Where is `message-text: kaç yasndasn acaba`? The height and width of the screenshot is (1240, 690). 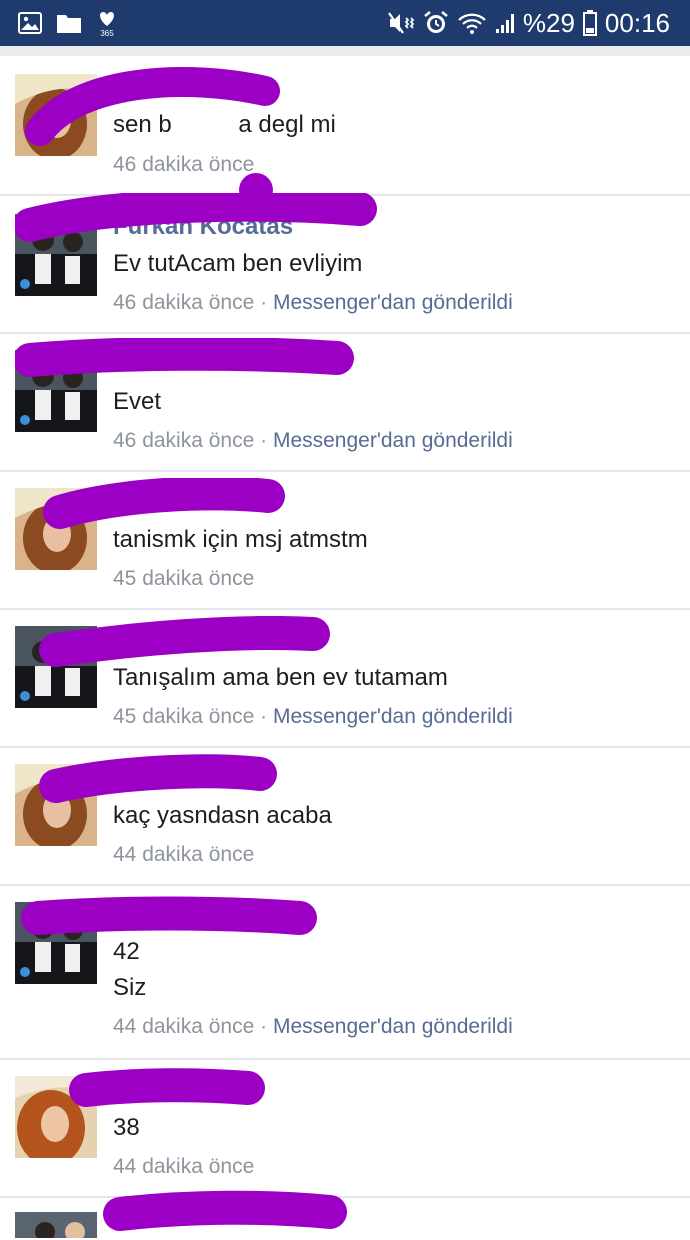
message-text: kaç yasndasn acaba is located at coordinates (222, 815).